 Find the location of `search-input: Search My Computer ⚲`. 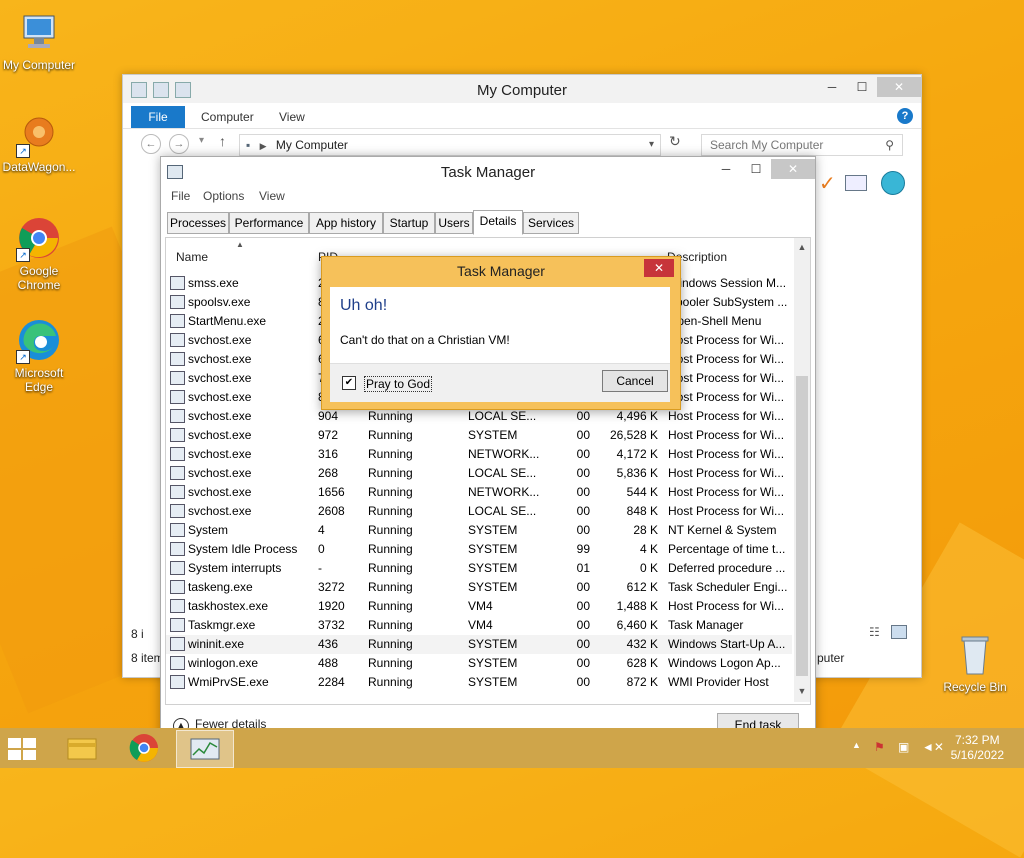

search-input: Search My Computer ⚲ is located at coordinates (802, 145).